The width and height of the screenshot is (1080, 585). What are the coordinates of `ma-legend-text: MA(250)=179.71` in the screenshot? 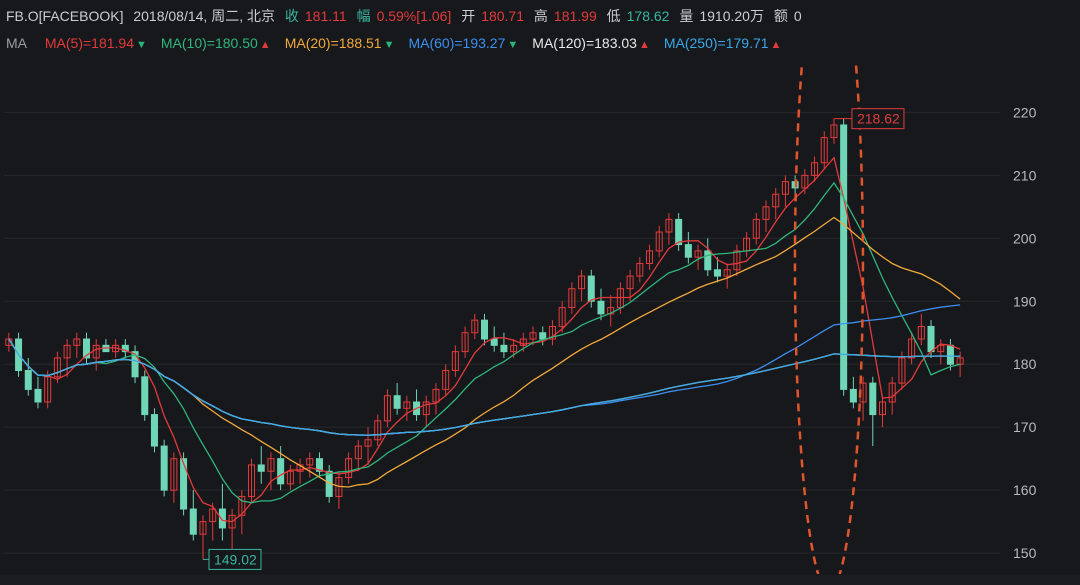 It's located at (716, 43).